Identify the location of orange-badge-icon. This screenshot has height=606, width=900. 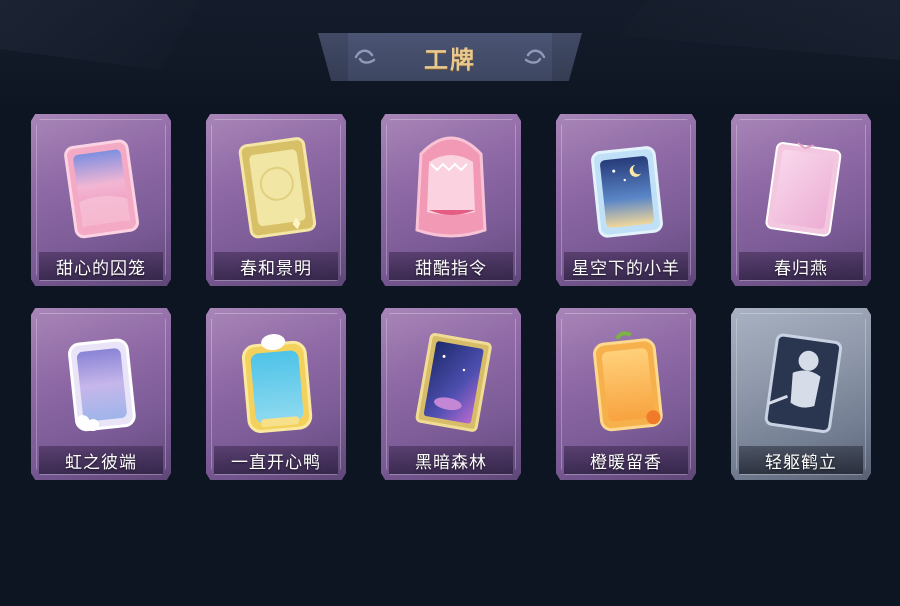
(628, 381).